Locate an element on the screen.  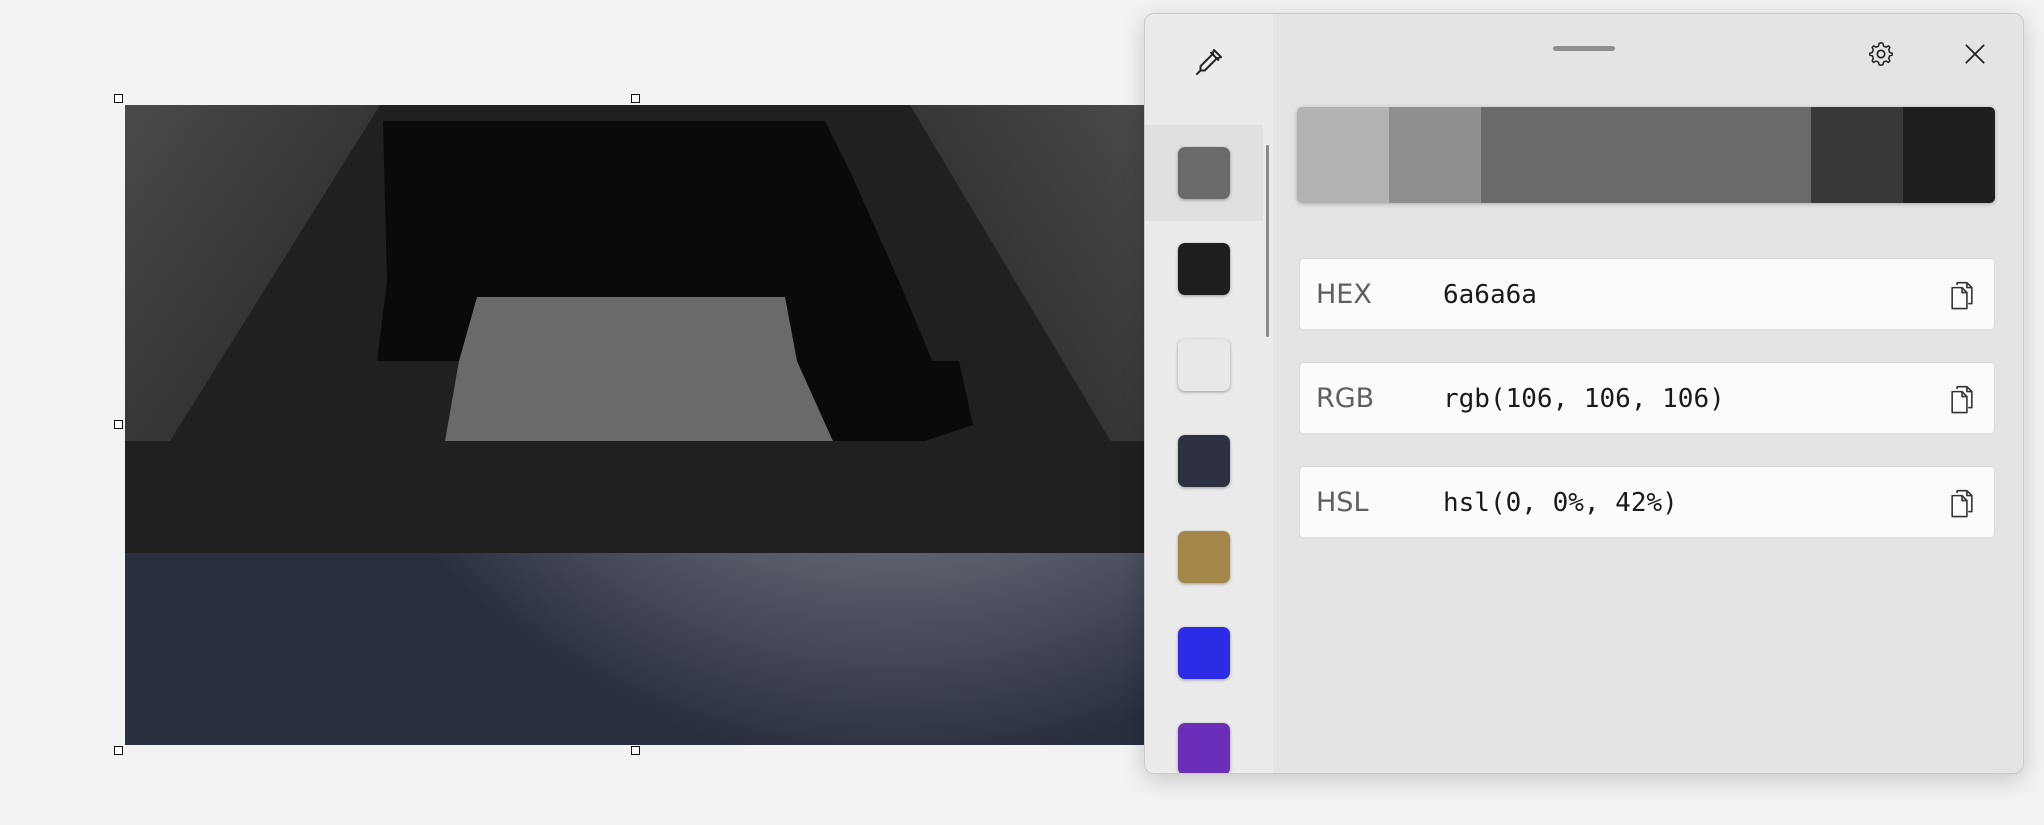
color-format-row-hex: HEX 6a6a6a is located at coordinates (1647, 294).